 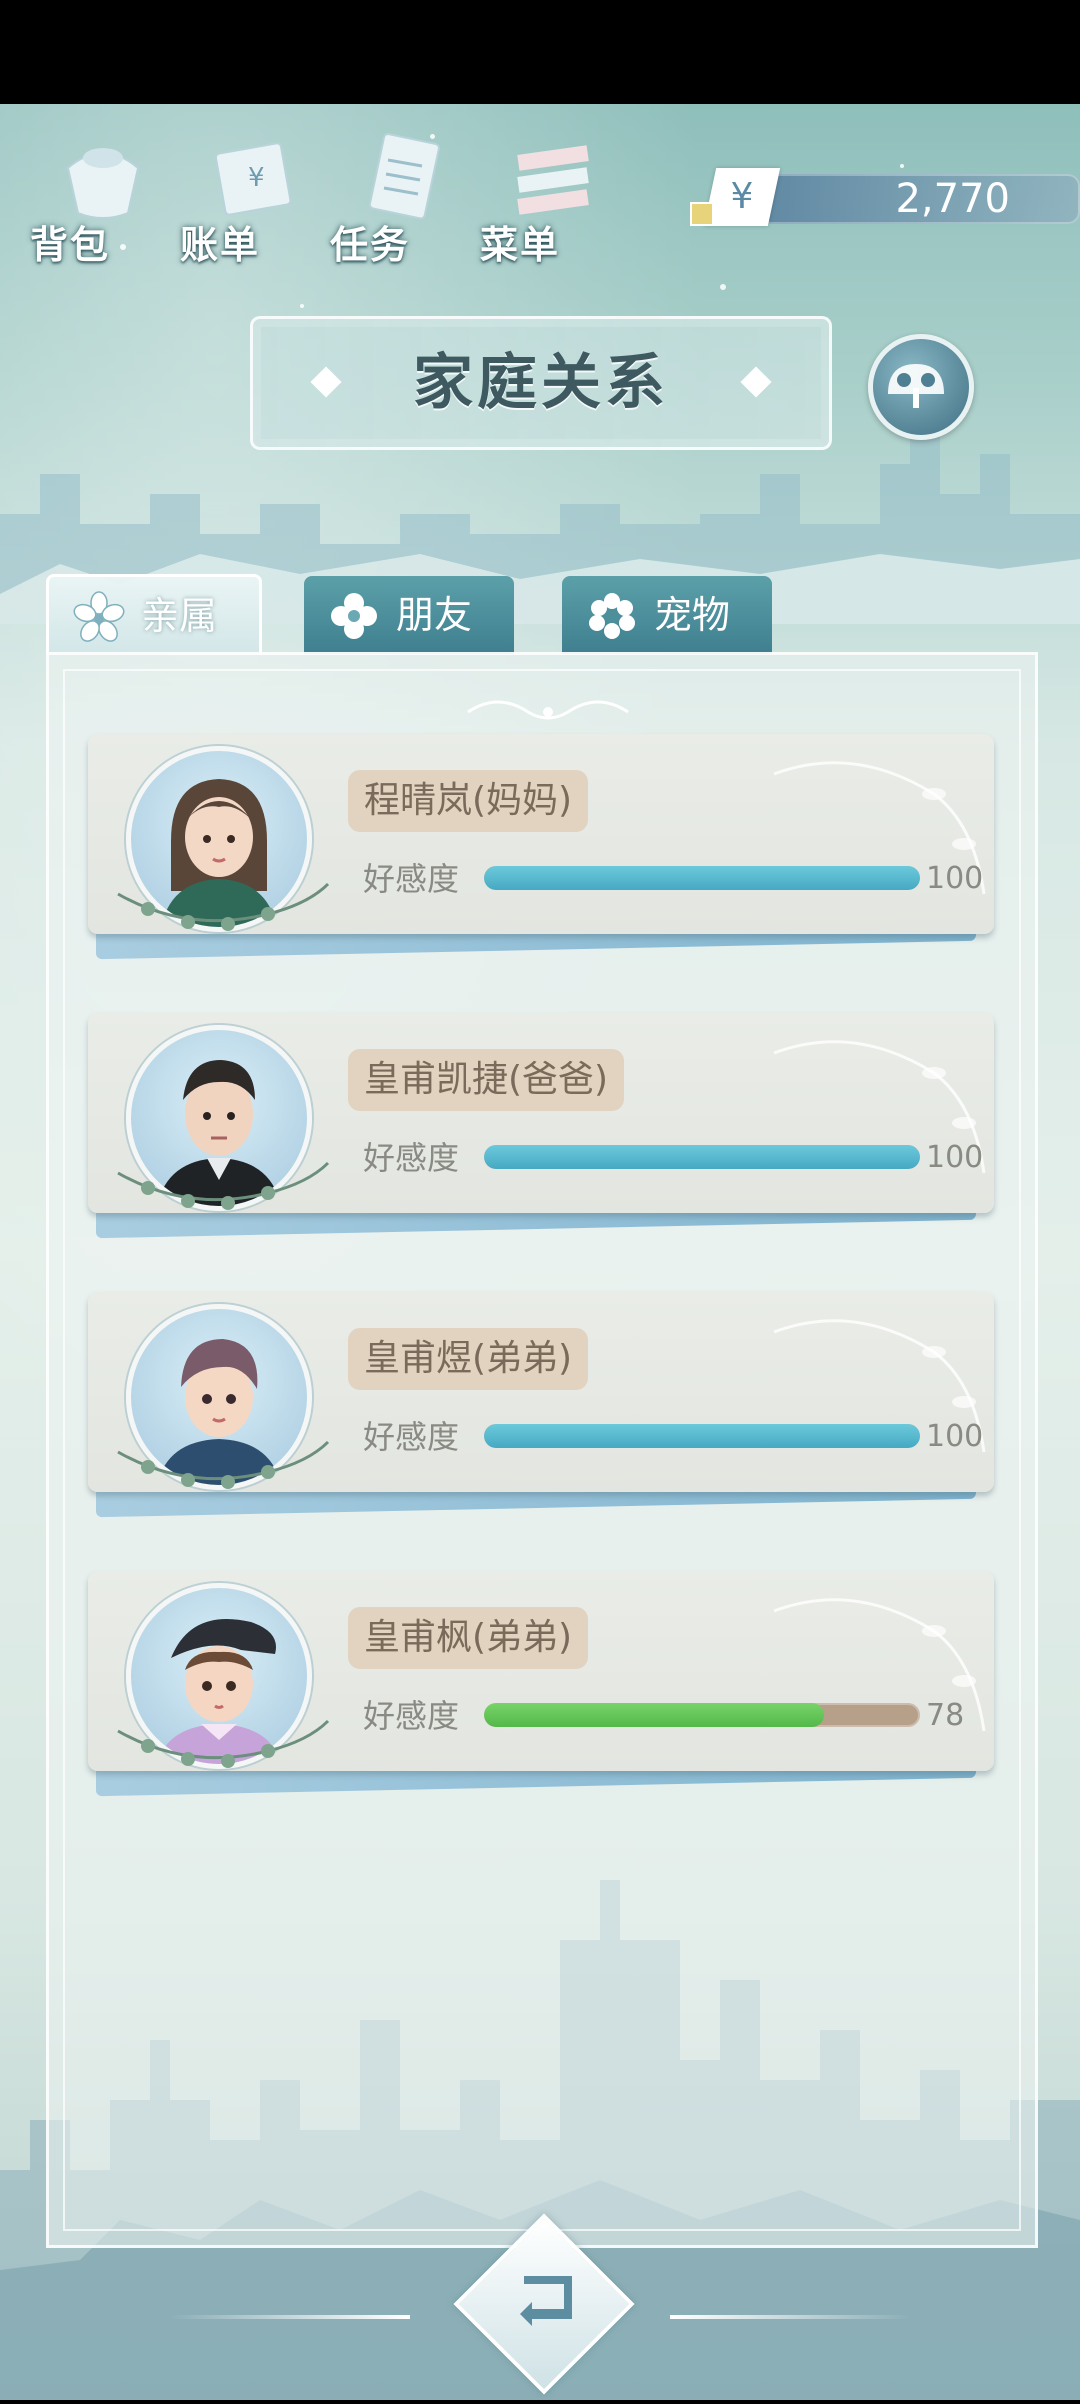 I want to click on member-card-2: 皇甫凯捷(爸爸) 好感度 100, so click(x=541, y=1126).